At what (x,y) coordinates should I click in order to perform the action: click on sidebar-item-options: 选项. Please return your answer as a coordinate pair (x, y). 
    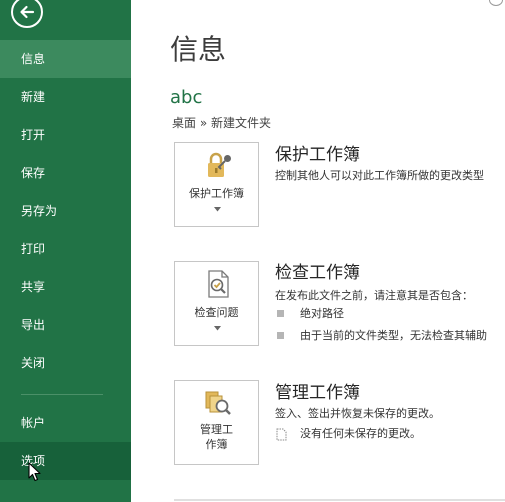
    Looking at the image, I should click on (65, 461).